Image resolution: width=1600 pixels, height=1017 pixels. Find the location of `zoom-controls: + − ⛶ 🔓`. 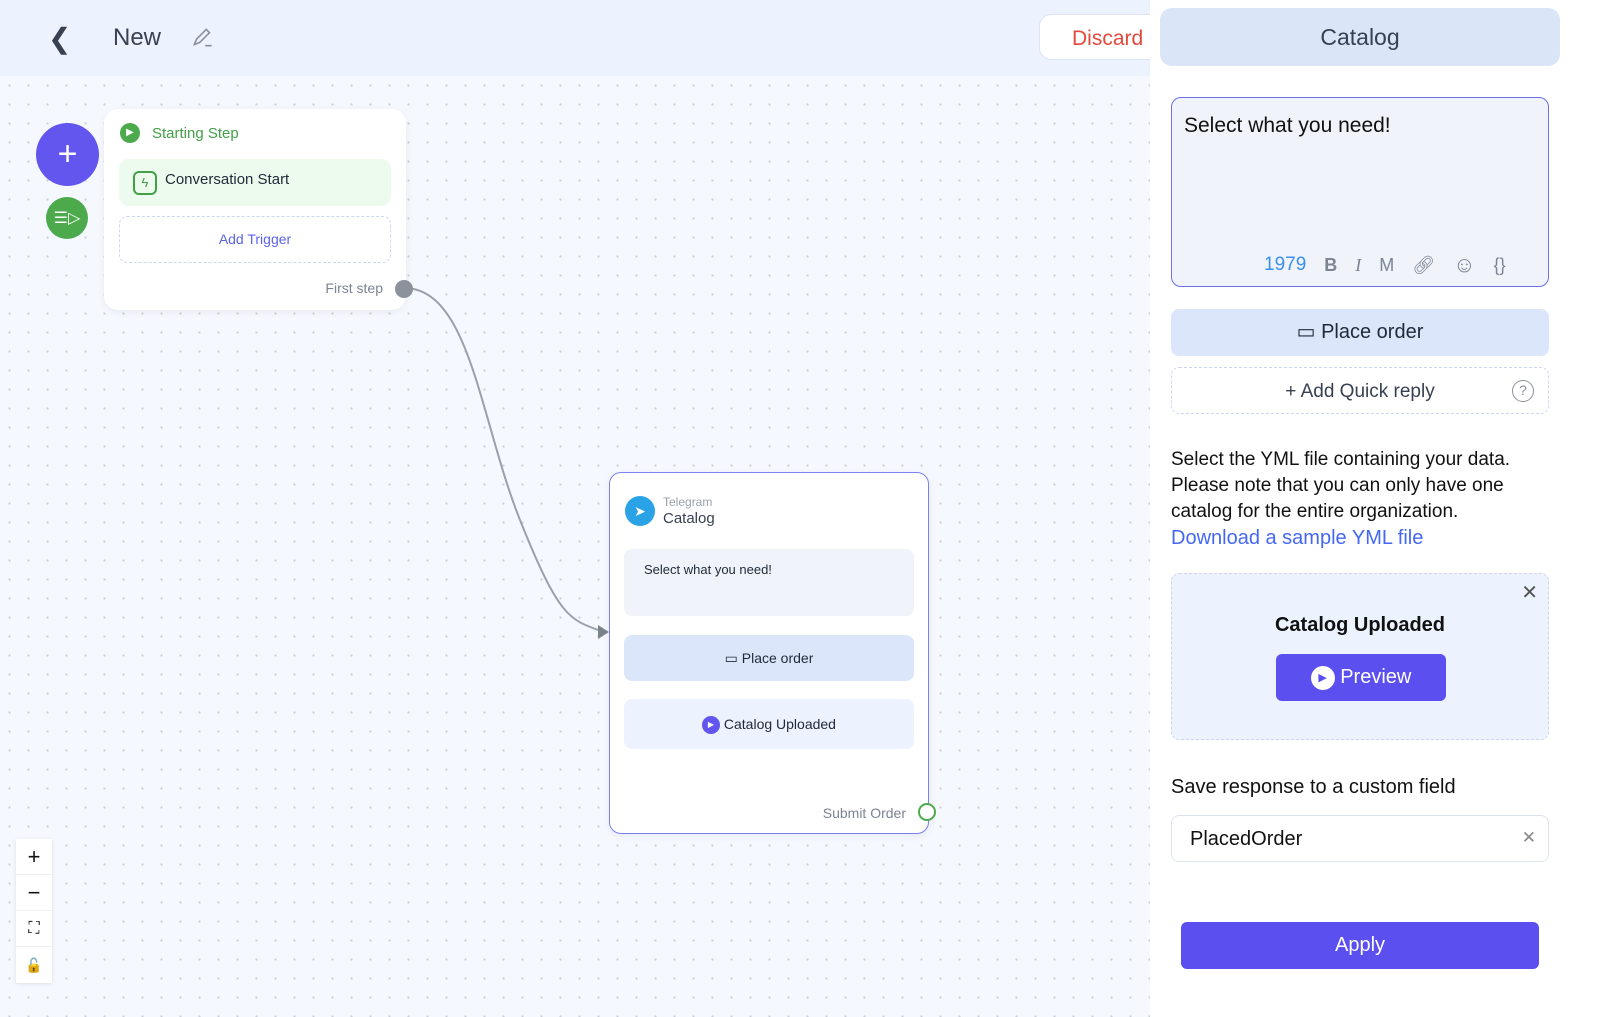

zoom-controls: + − ⛶ 🔓 is located at coordinates (34, 911).